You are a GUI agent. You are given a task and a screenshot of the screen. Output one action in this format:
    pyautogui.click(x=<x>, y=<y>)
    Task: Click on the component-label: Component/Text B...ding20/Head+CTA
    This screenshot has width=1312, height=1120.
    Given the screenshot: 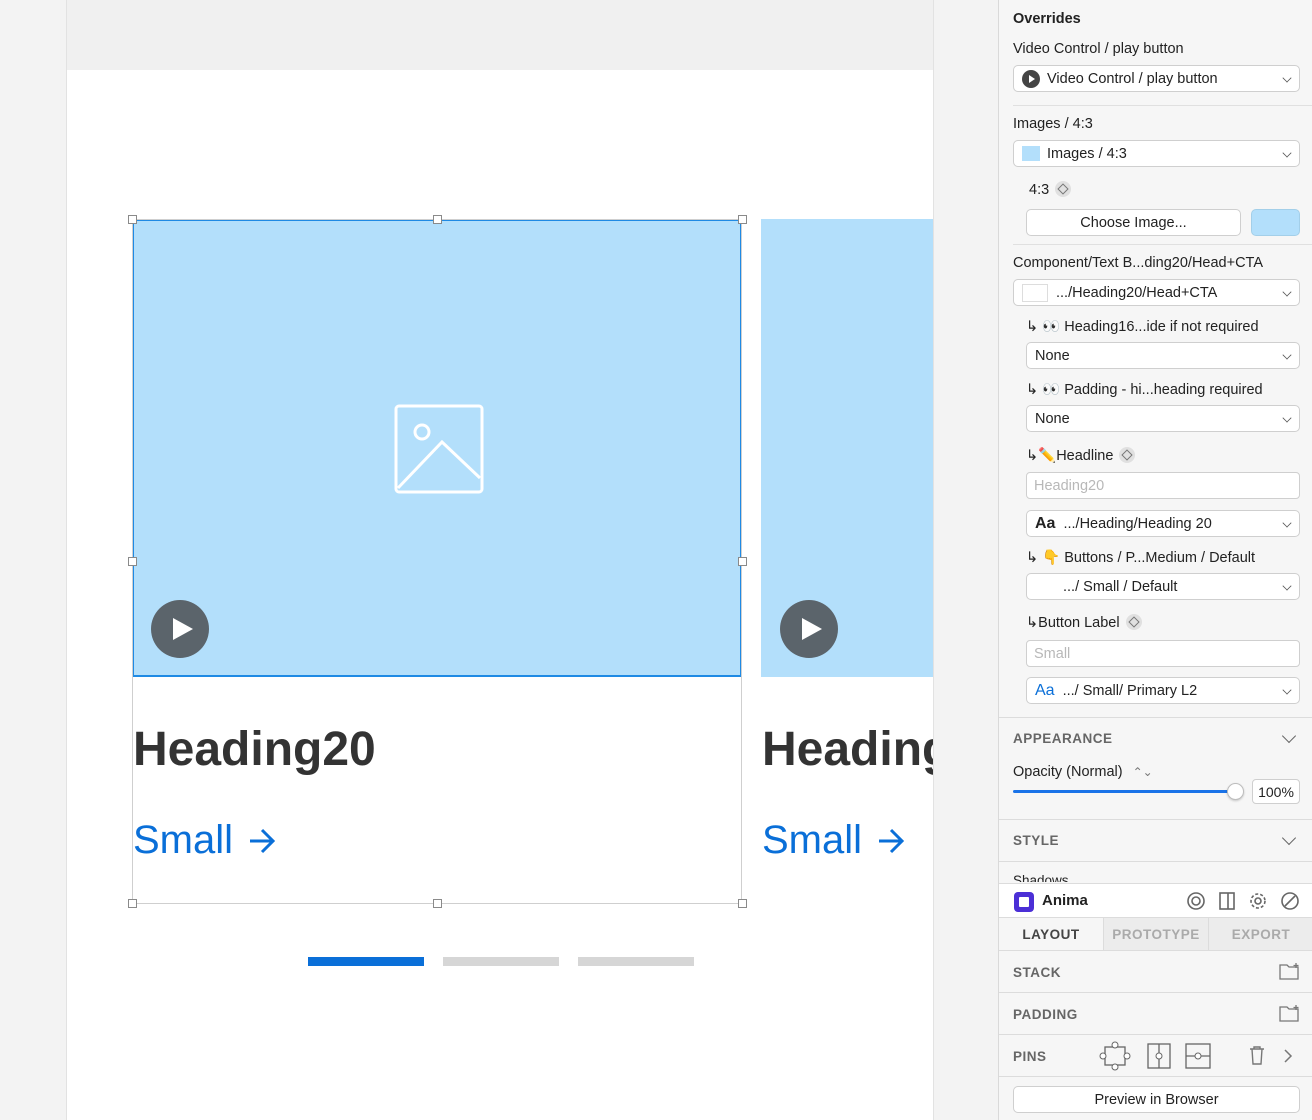 What is the action you would take?
    pyautogui.click(x=1138, y=263)
    